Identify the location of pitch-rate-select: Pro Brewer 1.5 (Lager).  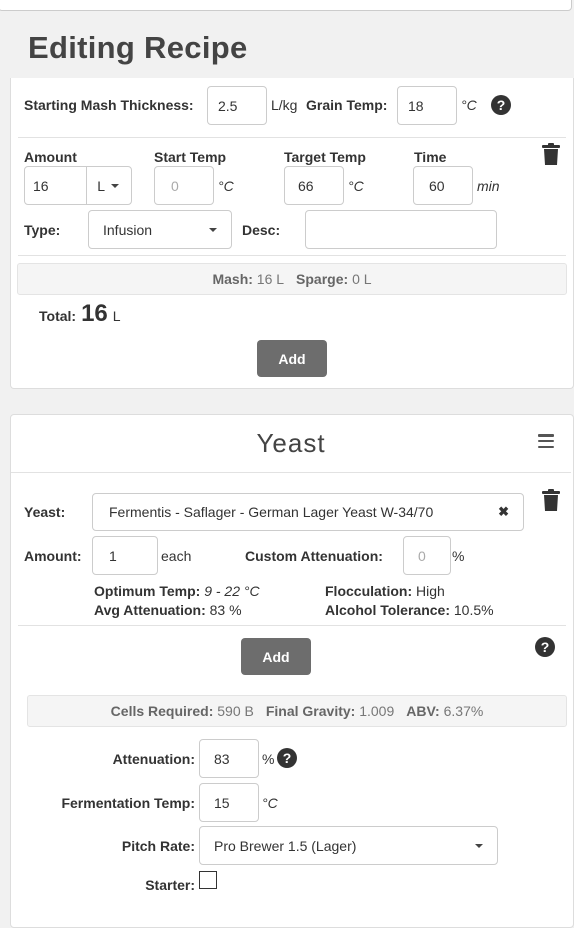
(348, 845).